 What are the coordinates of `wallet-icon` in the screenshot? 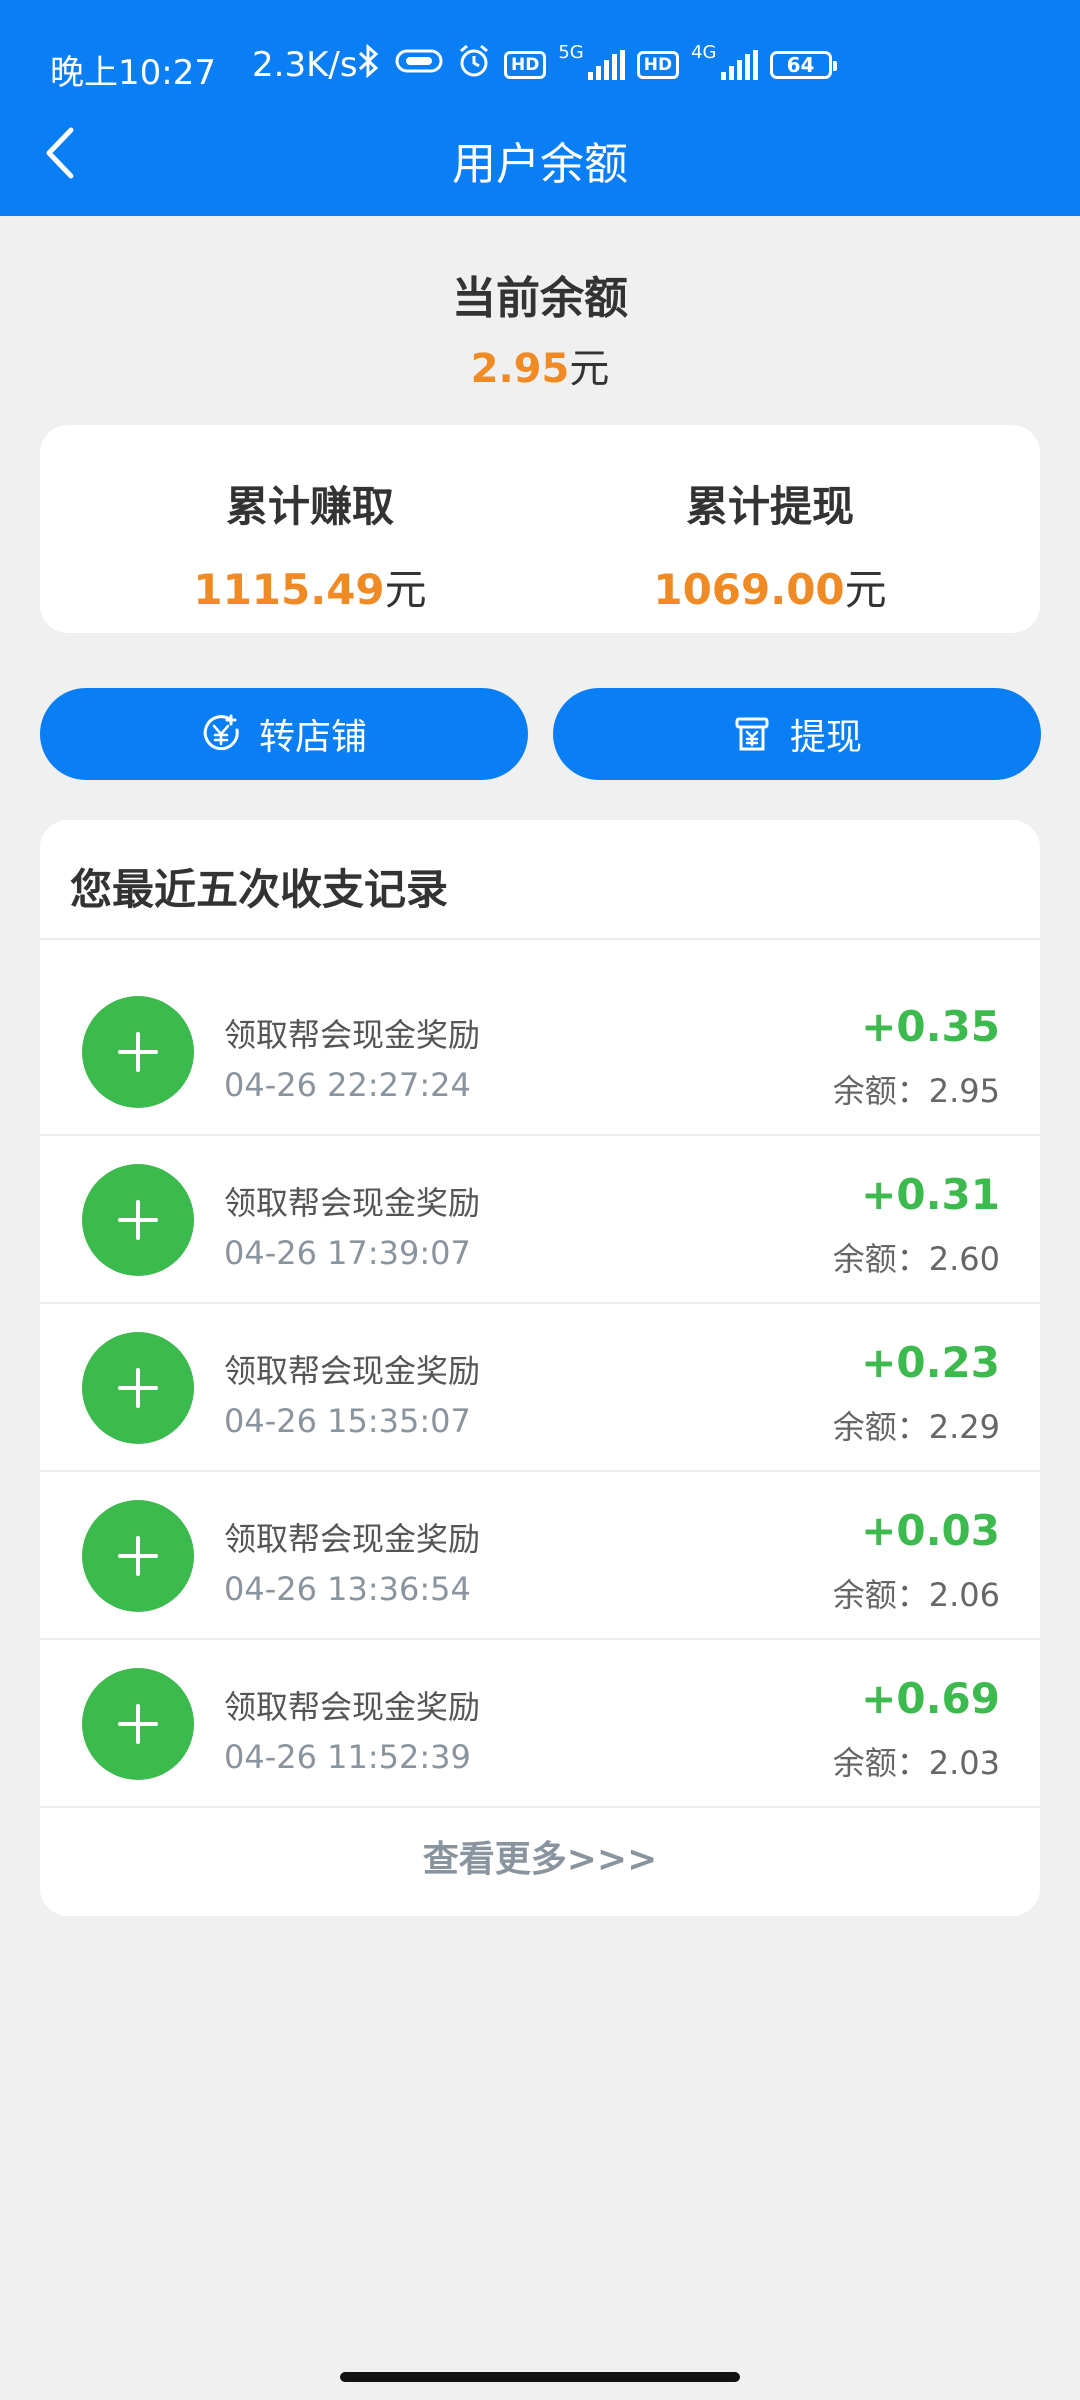 It's located at (752, 734).